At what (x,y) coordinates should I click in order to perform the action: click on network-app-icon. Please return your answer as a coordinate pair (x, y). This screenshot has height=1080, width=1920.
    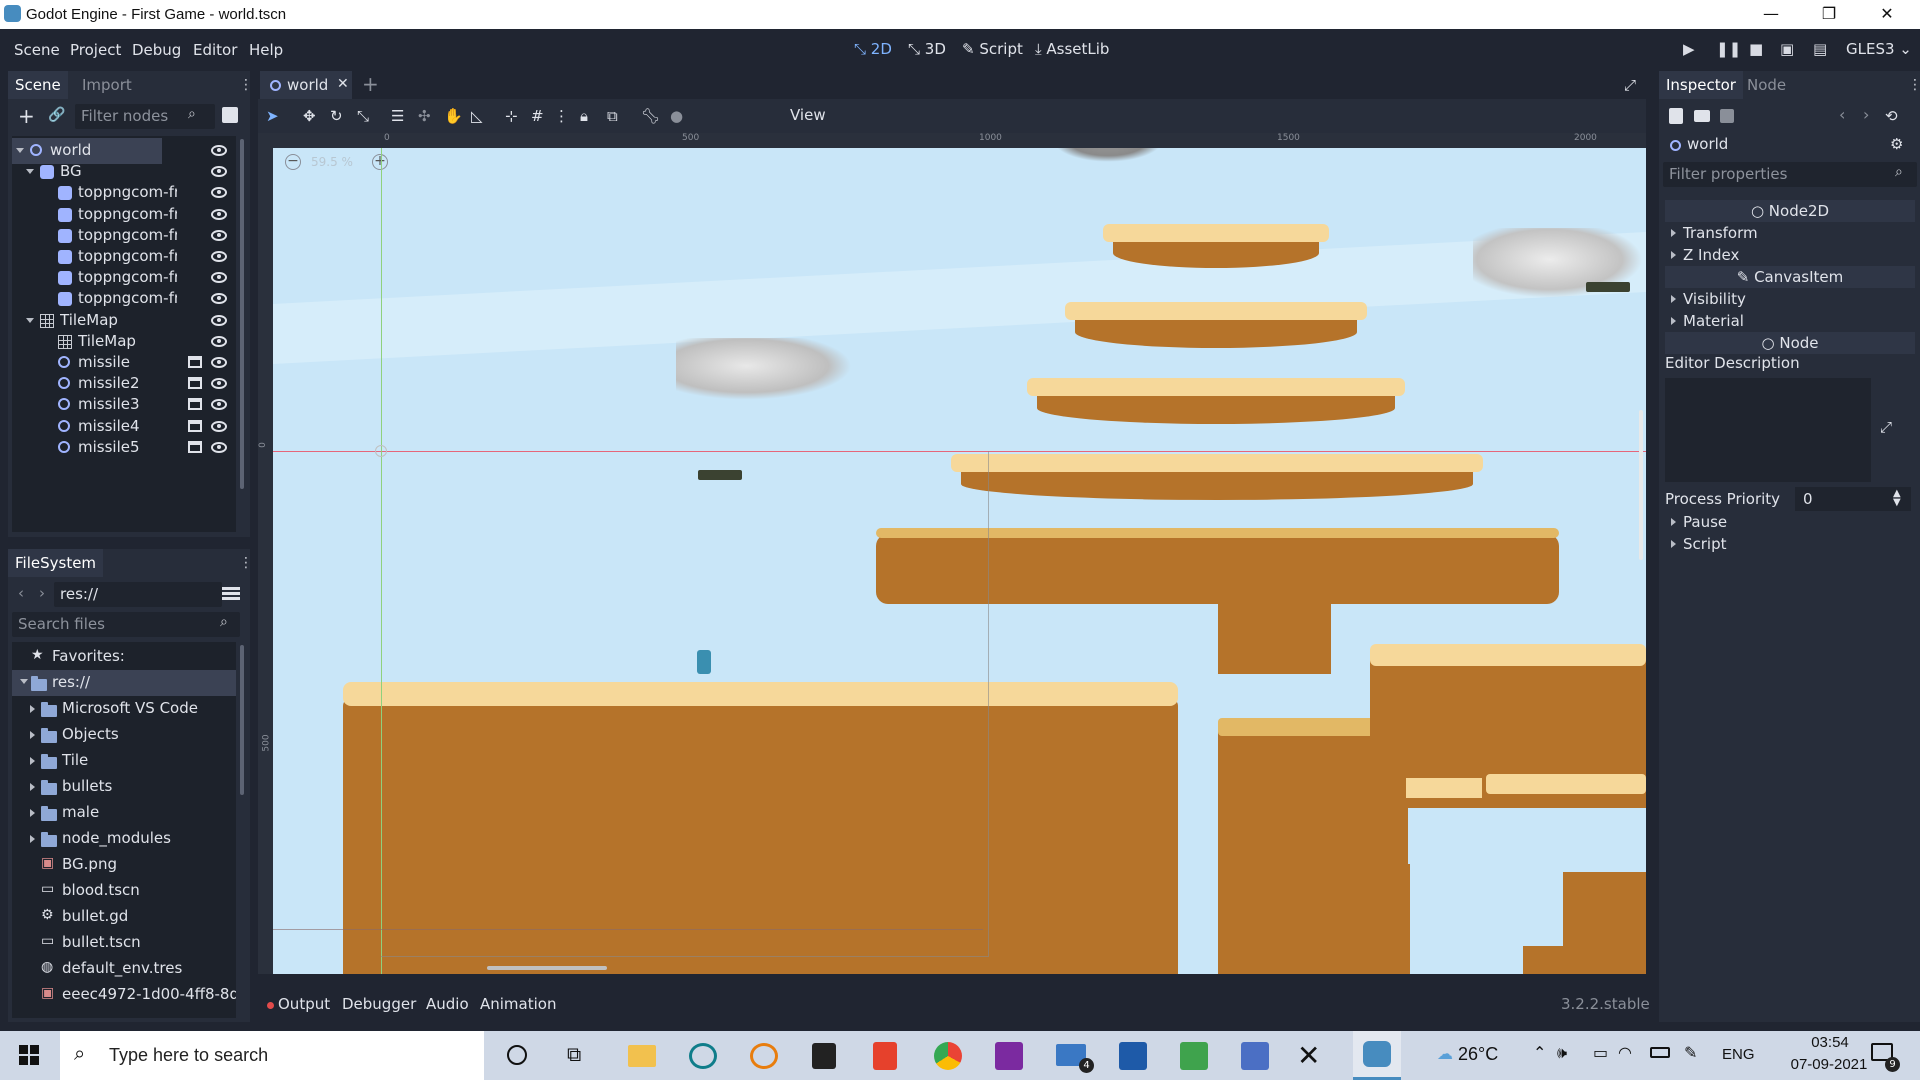
    Looking at the image, I should click on (1255, 1056).